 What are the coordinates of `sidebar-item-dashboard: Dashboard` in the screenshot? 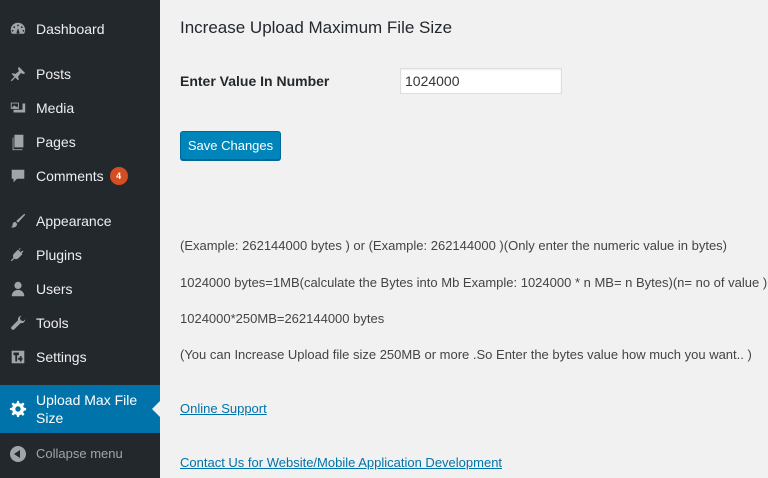 It's located at (80, 29).